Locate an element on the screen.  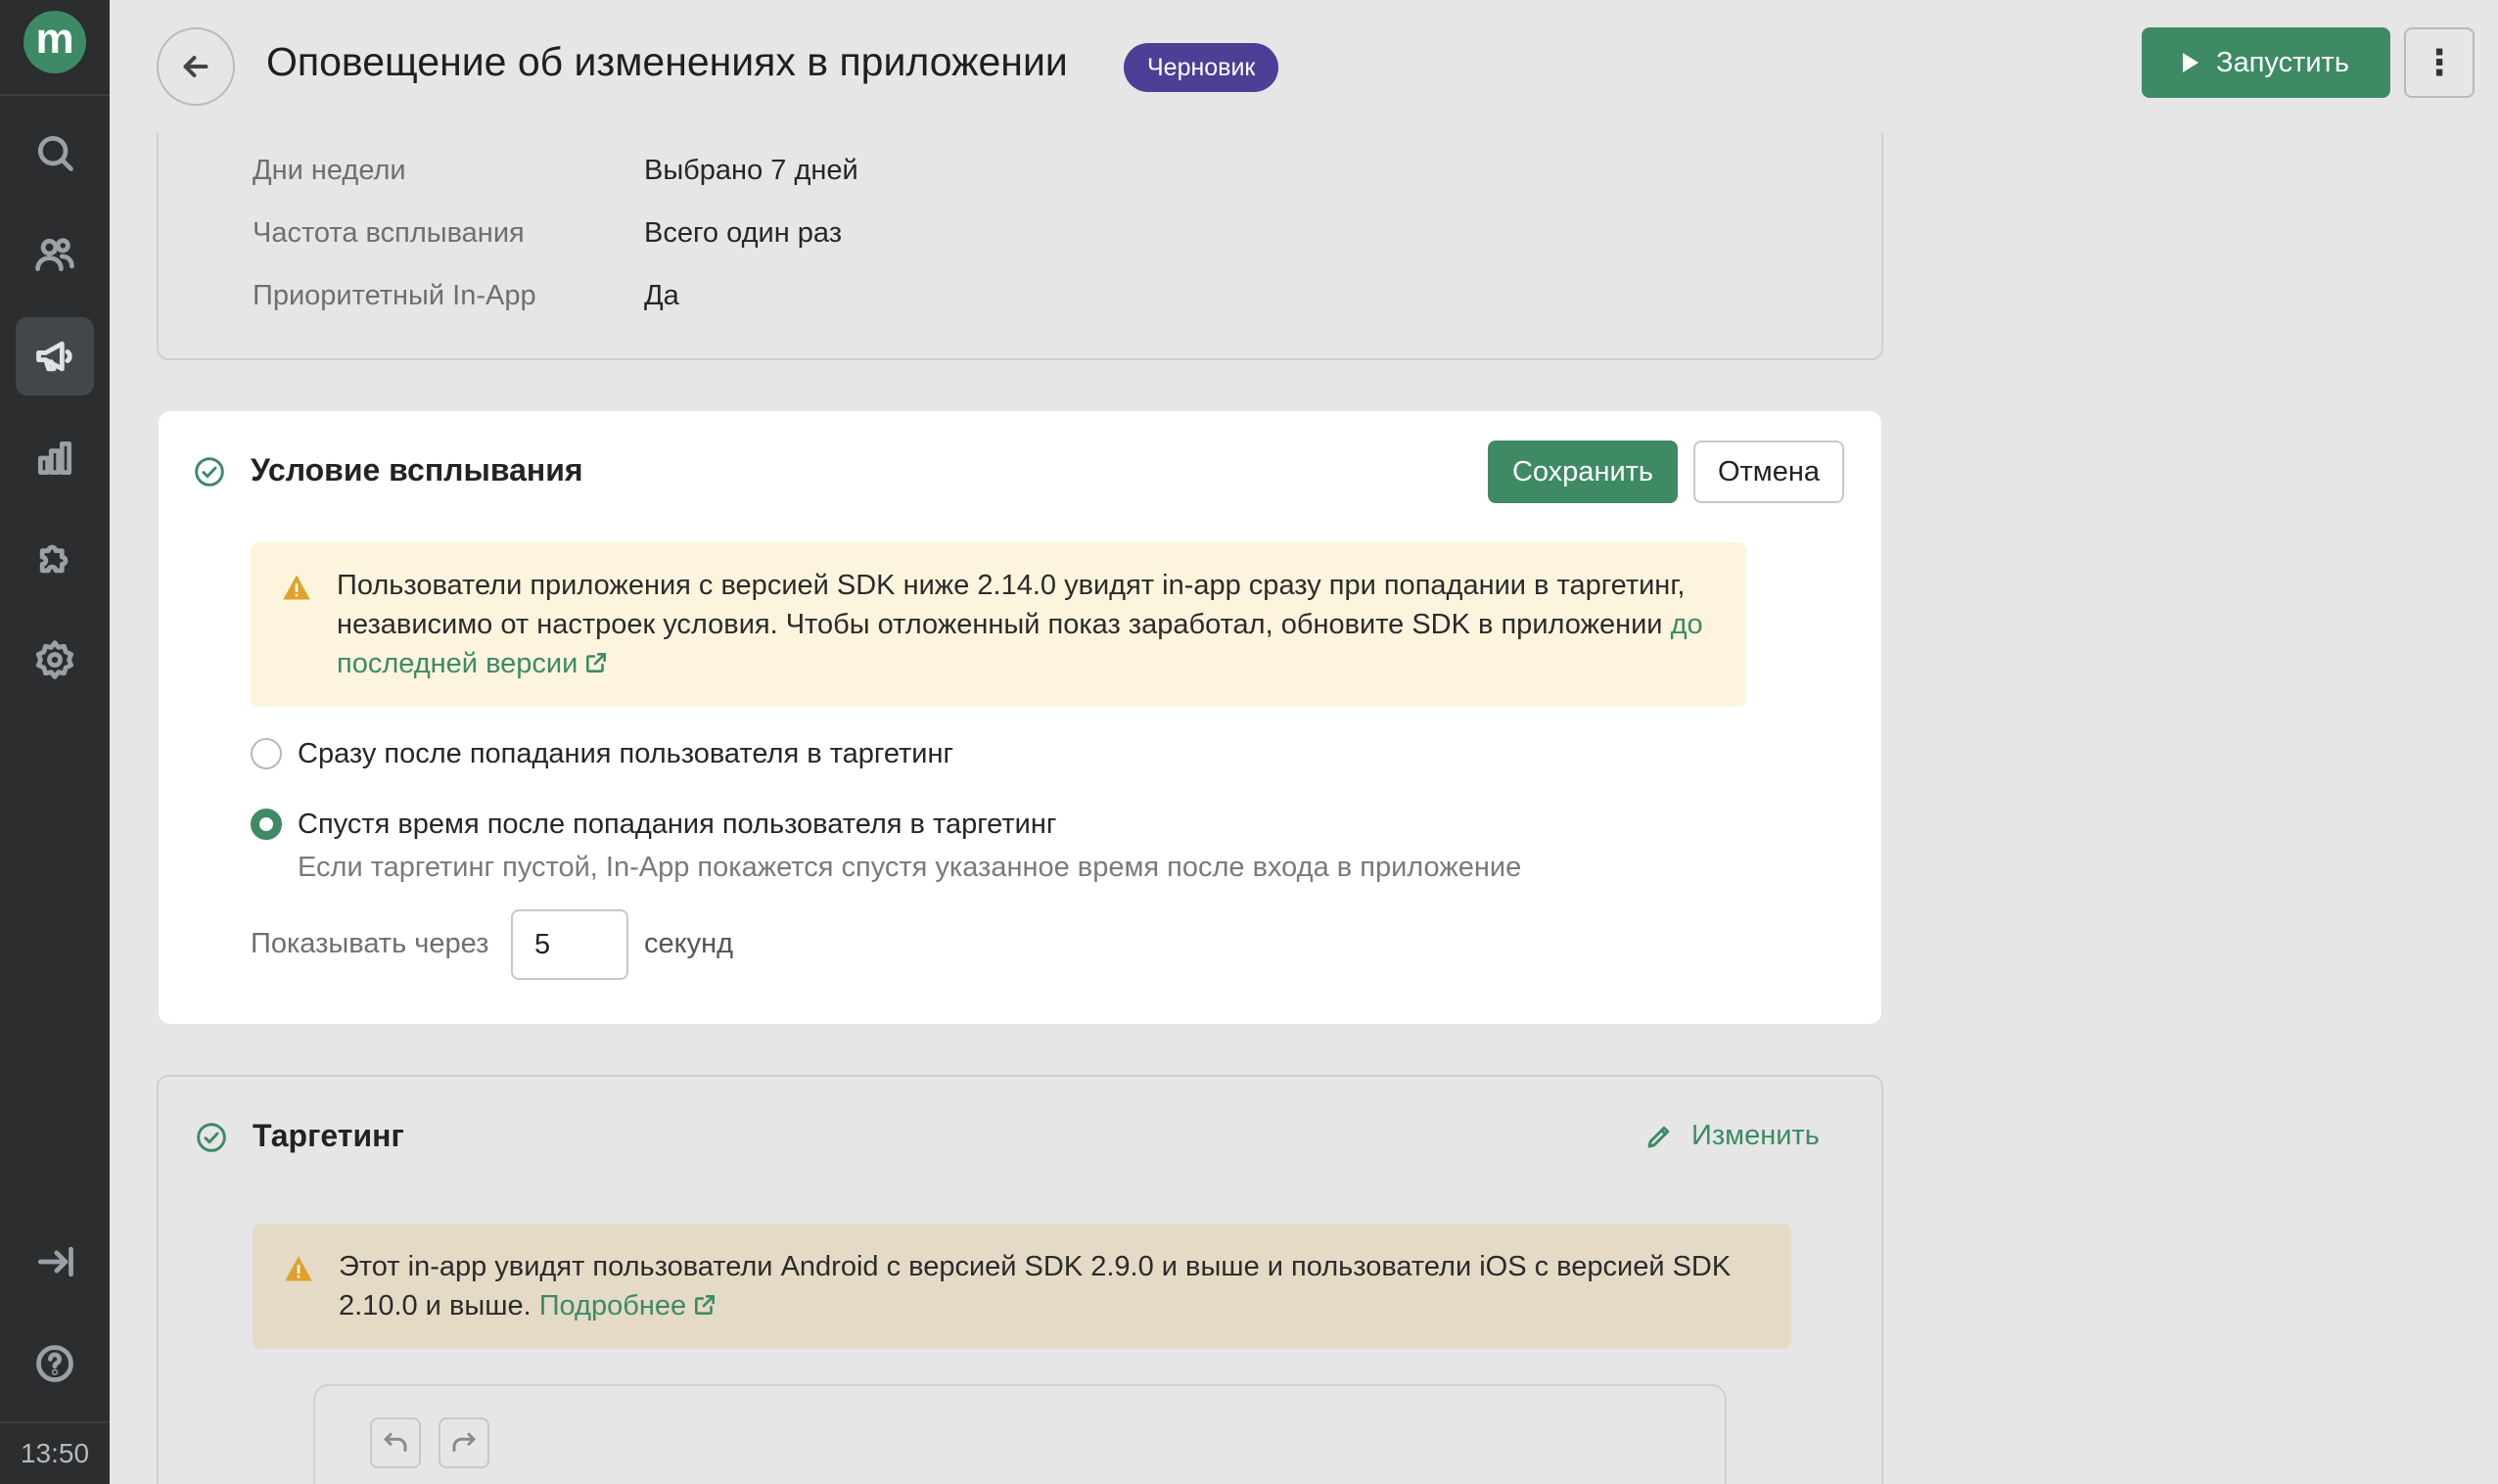
sidebar-item-search is located at coordinates (55, 153).